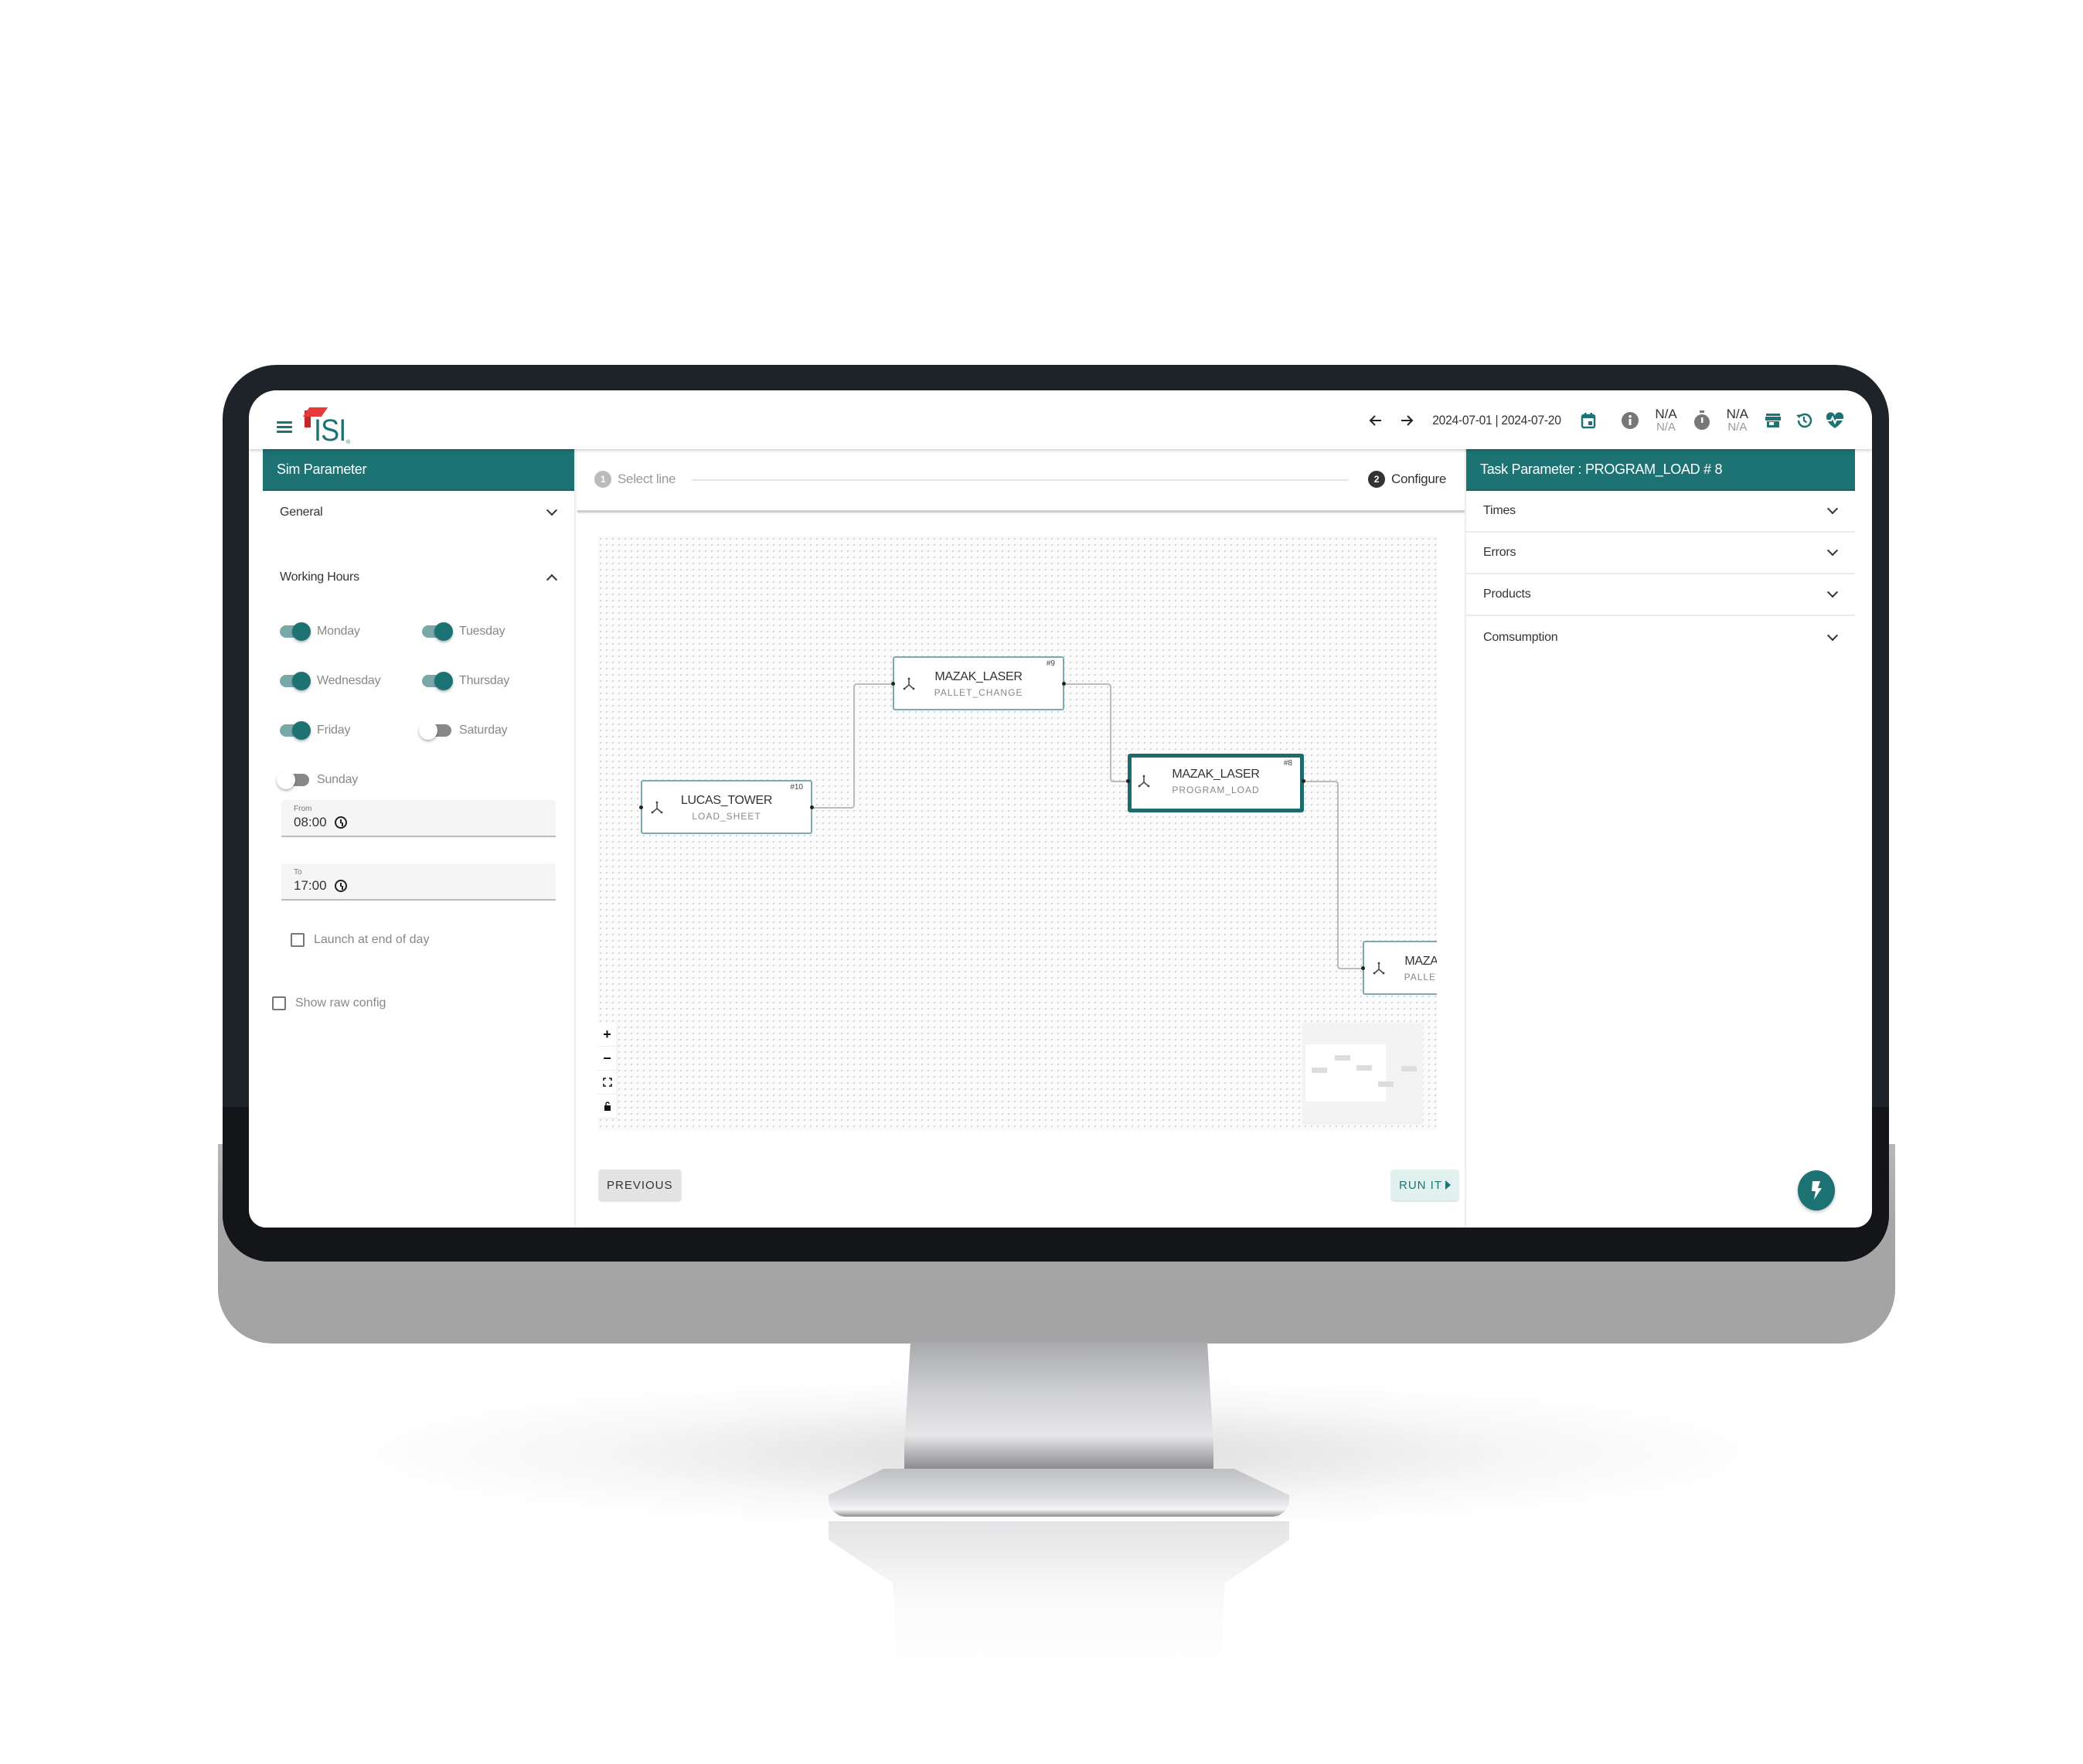 The image size is (2083, 1764). I want to click on run-it-button: RUN IT, so click(1424, 1185).